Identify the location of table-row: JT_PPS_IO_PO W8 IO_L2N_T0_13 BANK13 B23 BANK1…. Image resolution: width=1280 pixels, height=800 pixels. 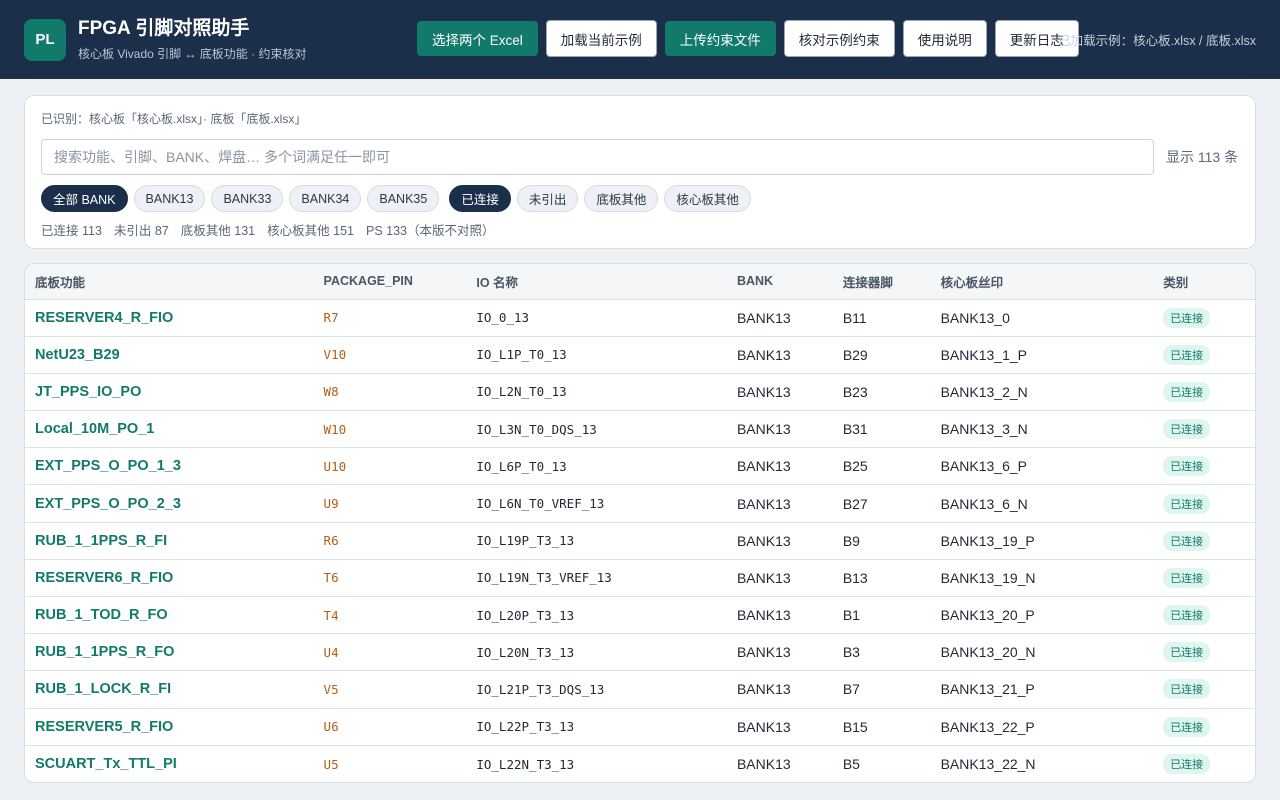
(640, 392).